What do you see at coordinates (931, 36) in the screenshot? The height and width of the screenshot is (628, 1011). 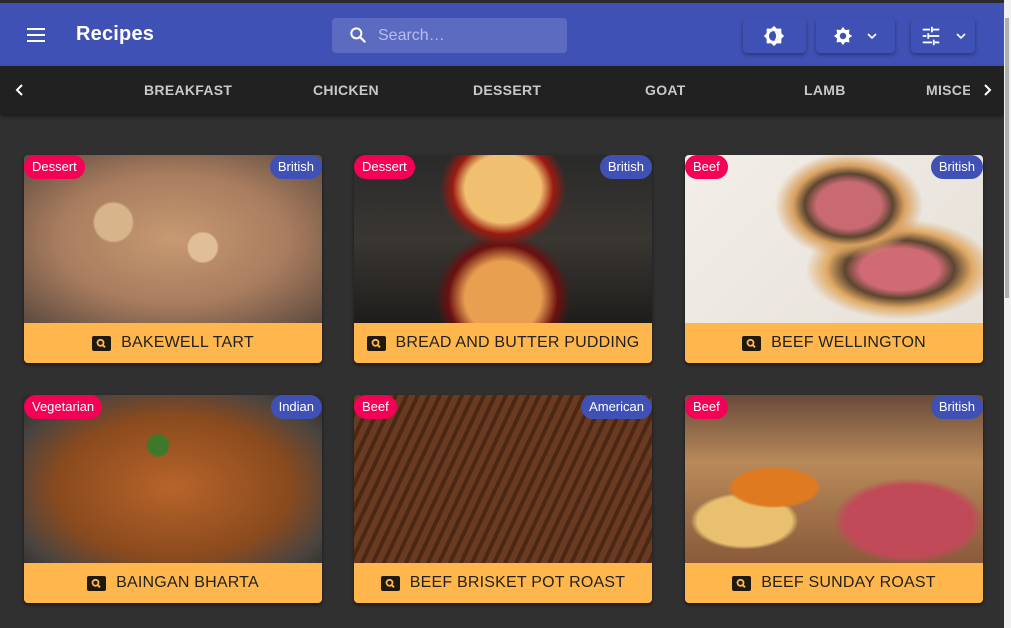 I see `tune-icon` at bounding box center [931, 36].